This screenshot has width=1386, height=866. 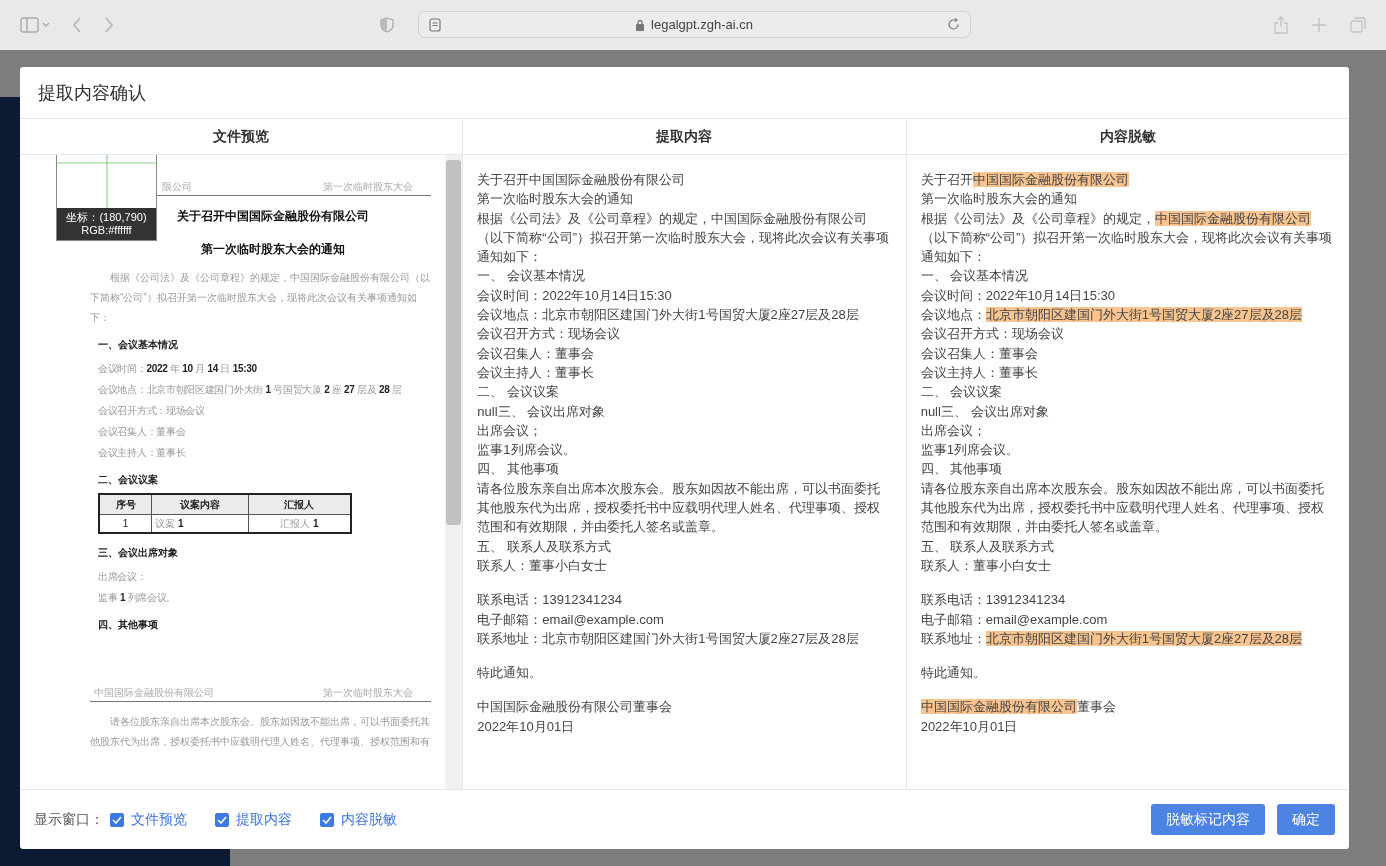 What do you see at coordinates (1127, 137) in the screenshot?
I see `column-header: 内容脱敏` at bounding box center [1127, 137].